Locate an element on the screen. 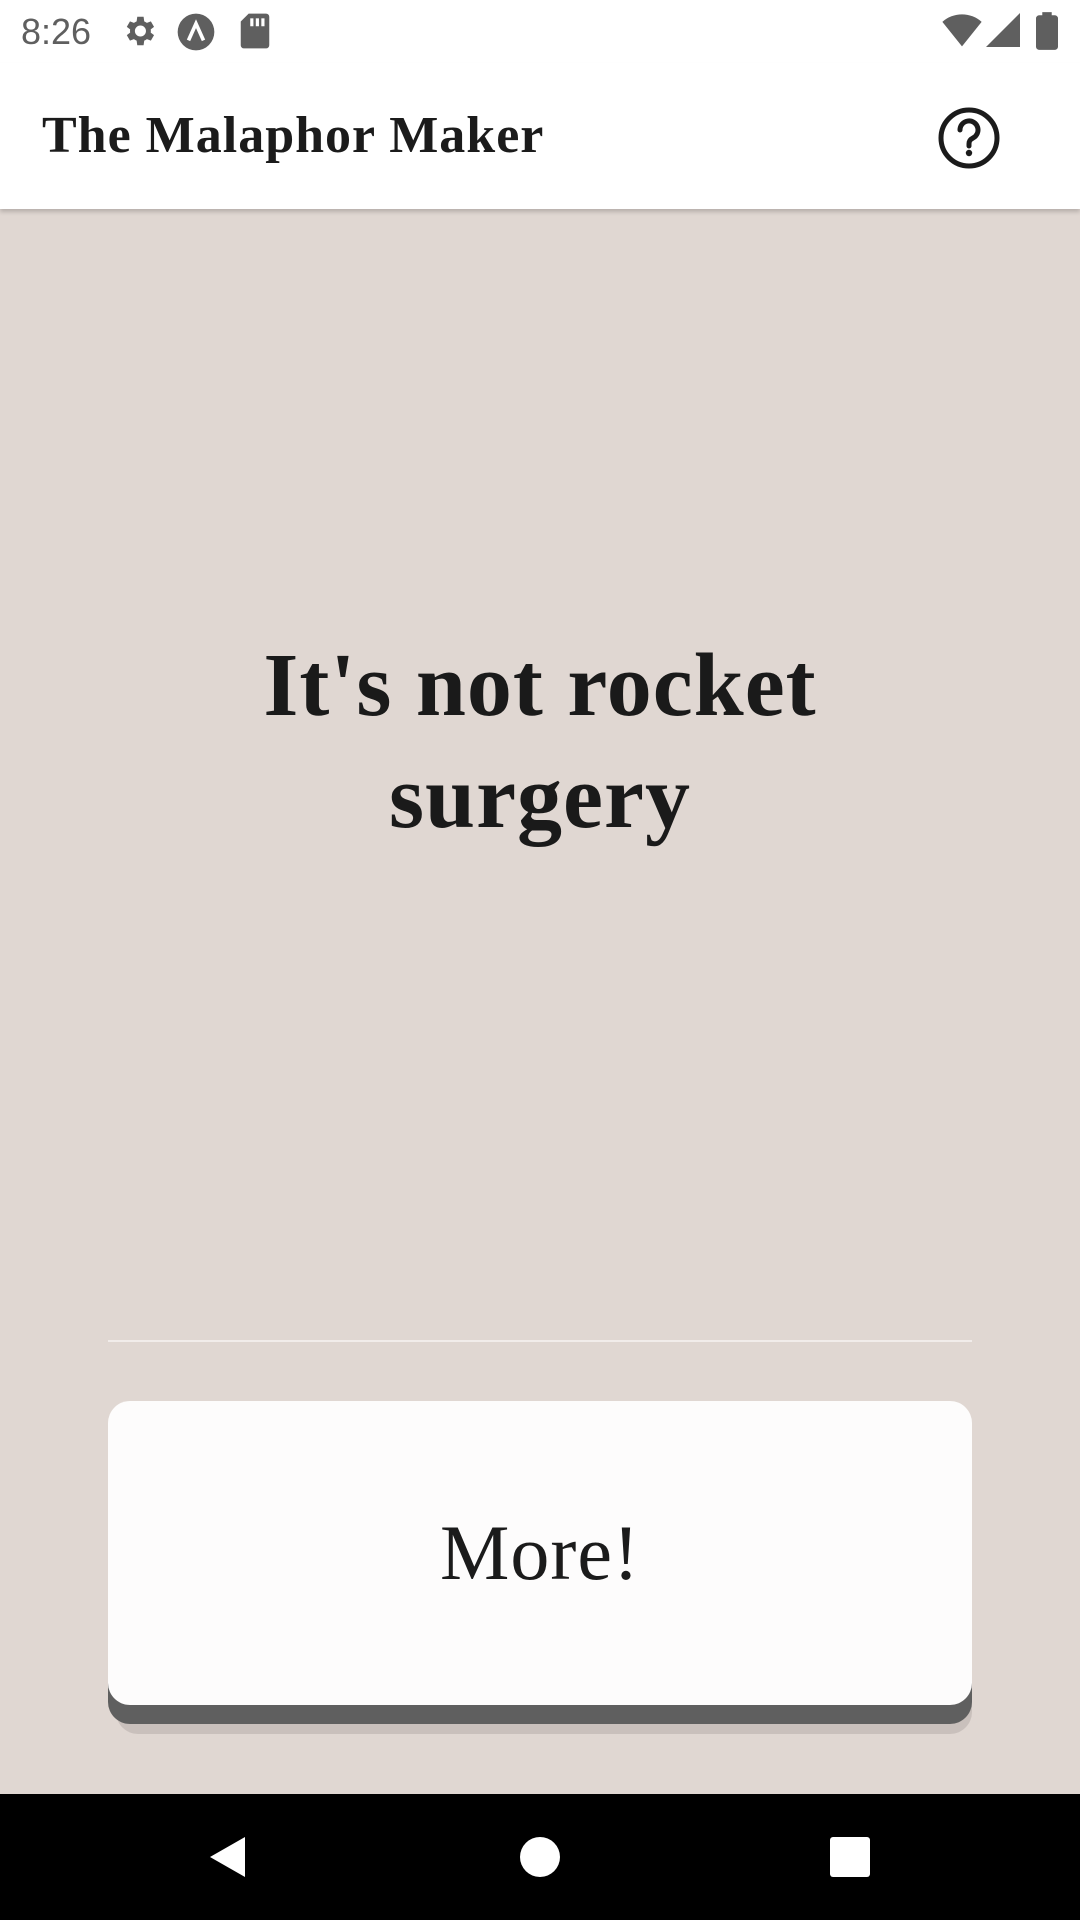  recents-button is located at coordinates (850, 1857).